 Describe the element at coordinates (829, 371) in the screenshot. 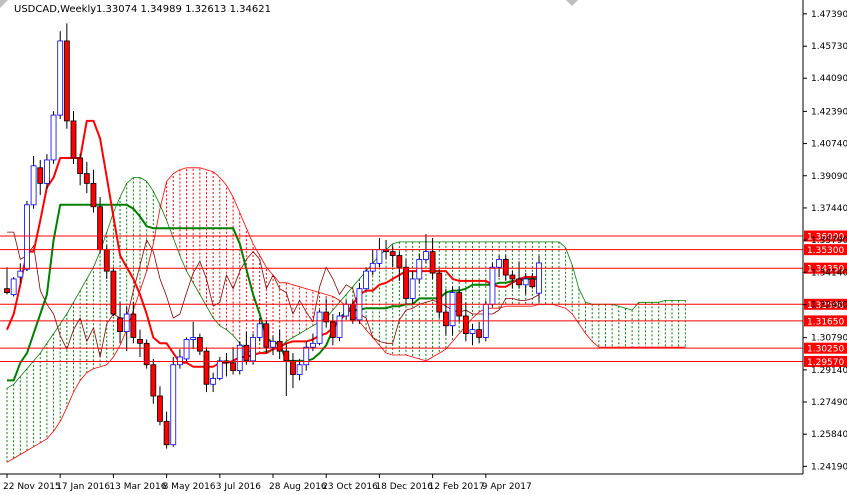

I see `y-tick-label: 1.29140` at that location.